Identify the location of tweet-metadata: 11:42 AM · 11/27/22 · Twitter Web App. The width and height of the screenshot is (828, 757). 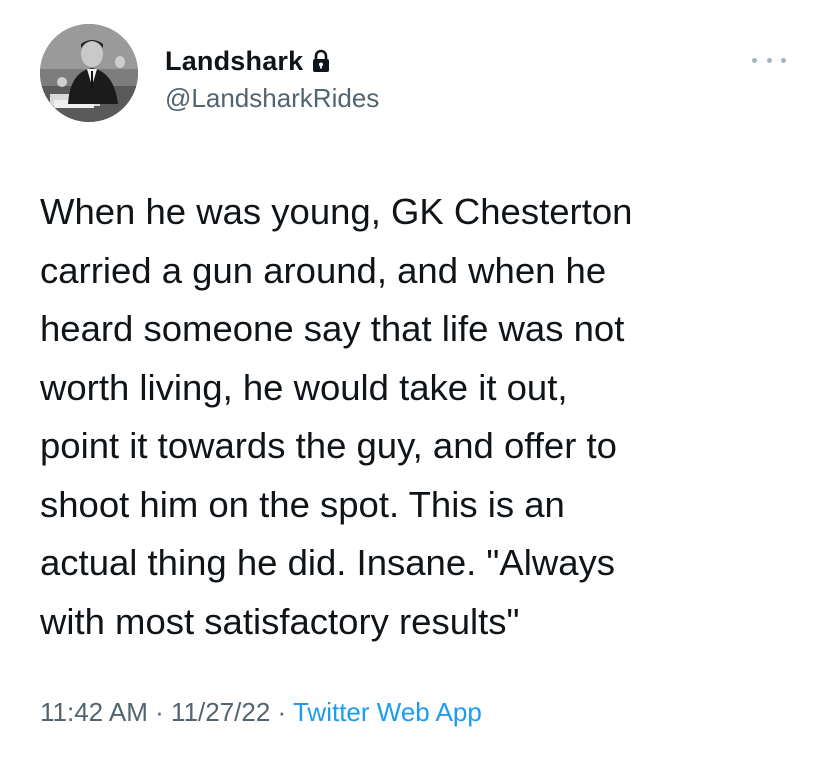
(261, 712).